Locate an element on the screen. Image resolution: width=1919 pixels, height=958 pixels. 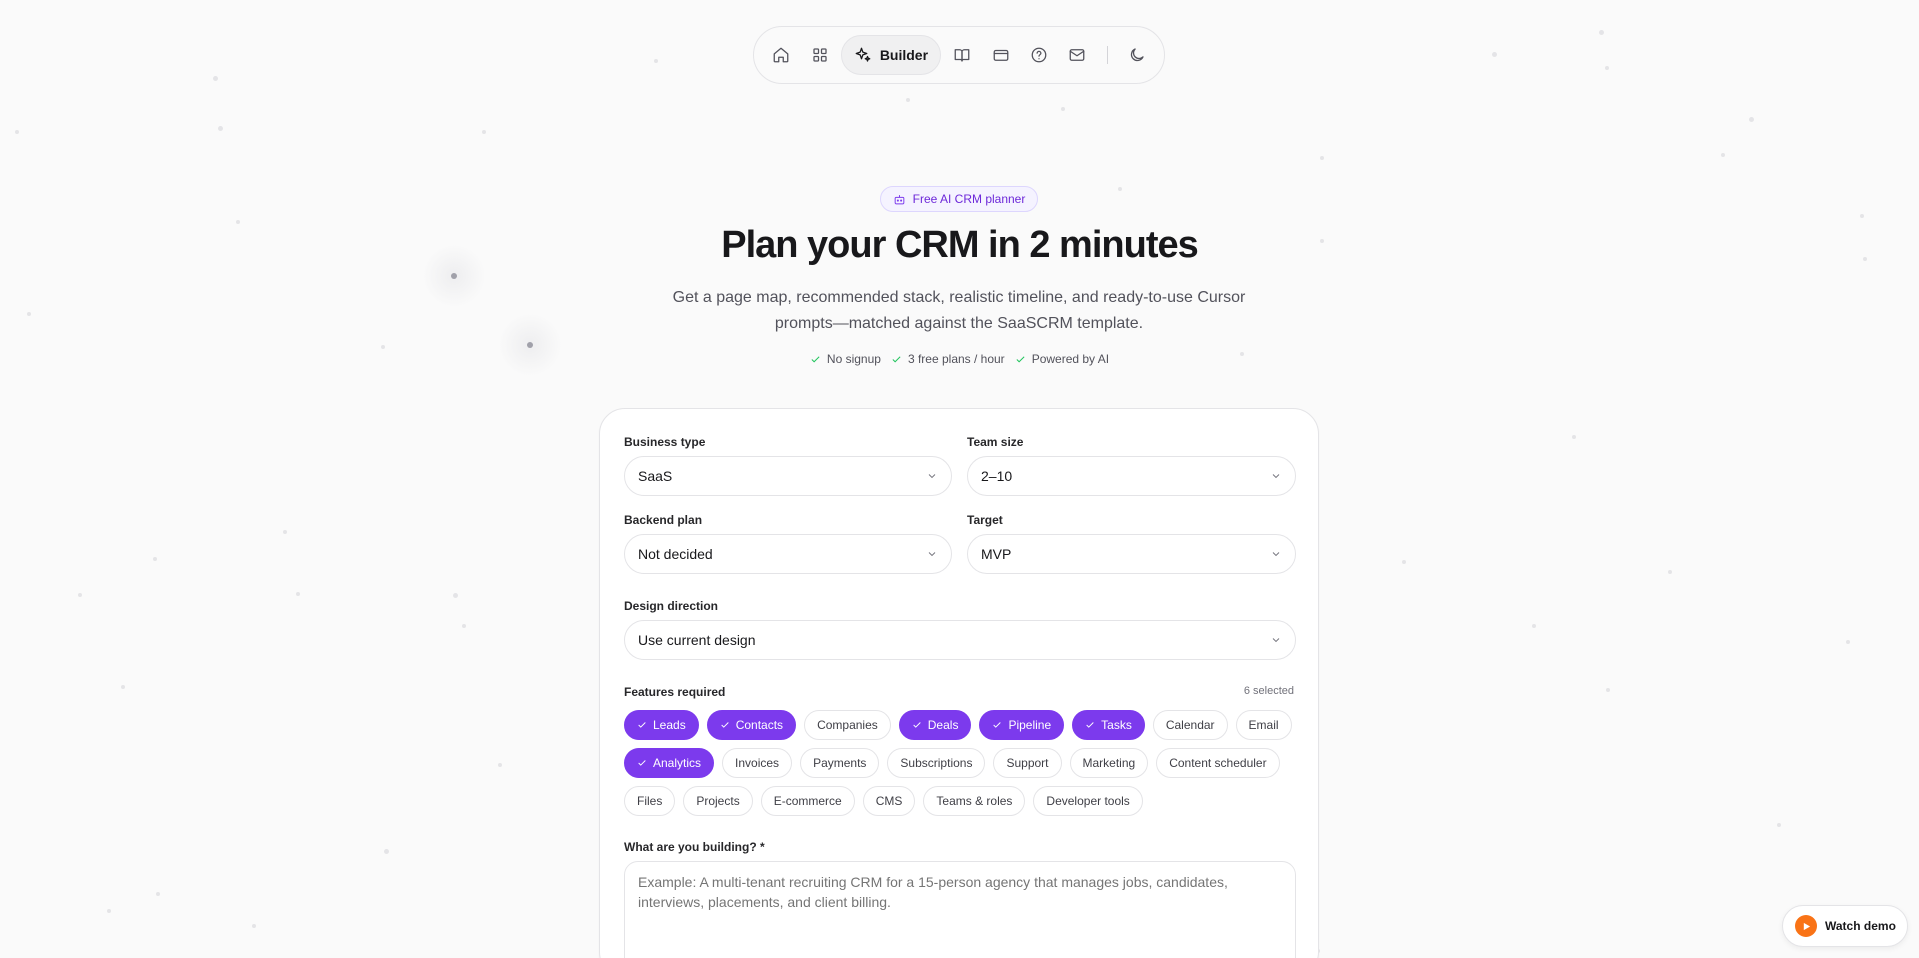
feature-chip-label: Contacts is located at coordinates (759, 725).